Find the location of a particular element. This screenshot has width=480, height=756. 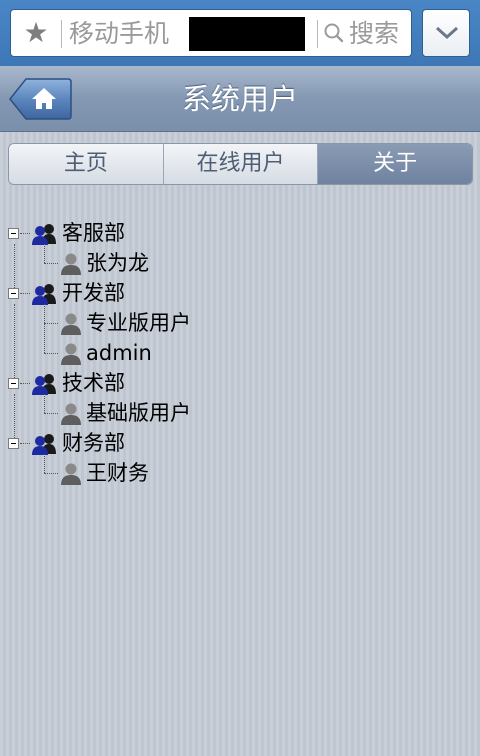

user-name: 专业版用户 is located at coordinates (138, 323).